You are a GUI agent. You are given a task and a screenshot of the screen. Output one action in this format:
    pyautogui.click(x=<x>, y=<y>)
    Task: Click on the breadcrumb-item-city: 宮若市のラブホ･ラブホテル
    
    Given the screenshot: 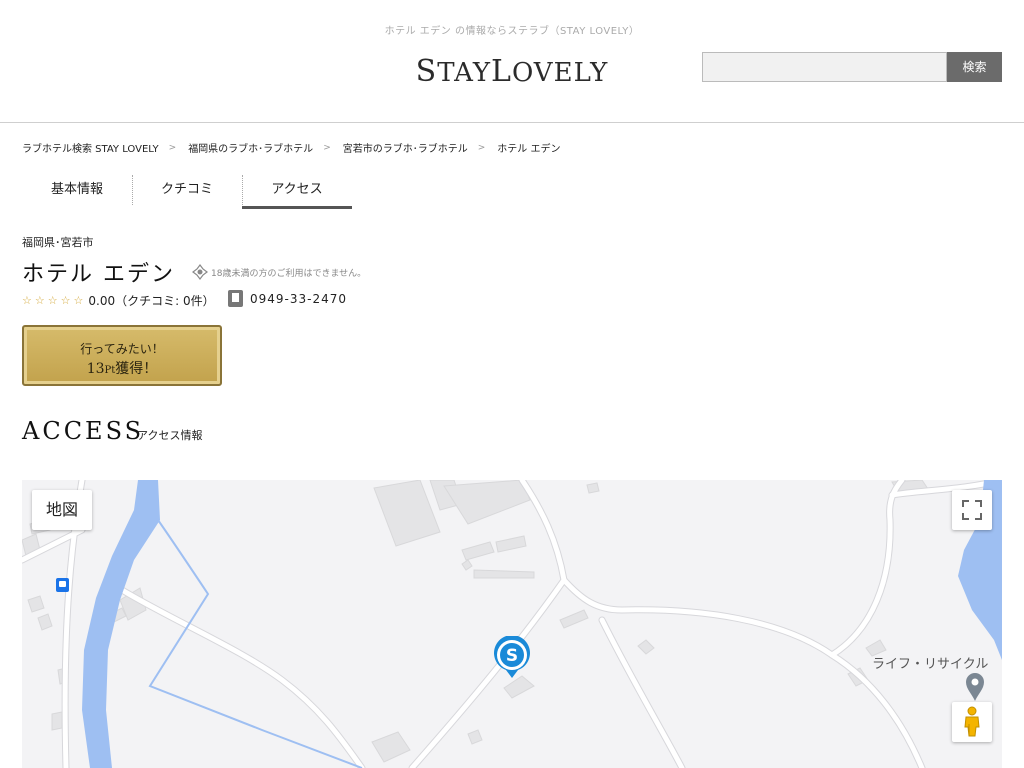 What is the action you would take?
    pyautogui.click(x=405, y=147)
    